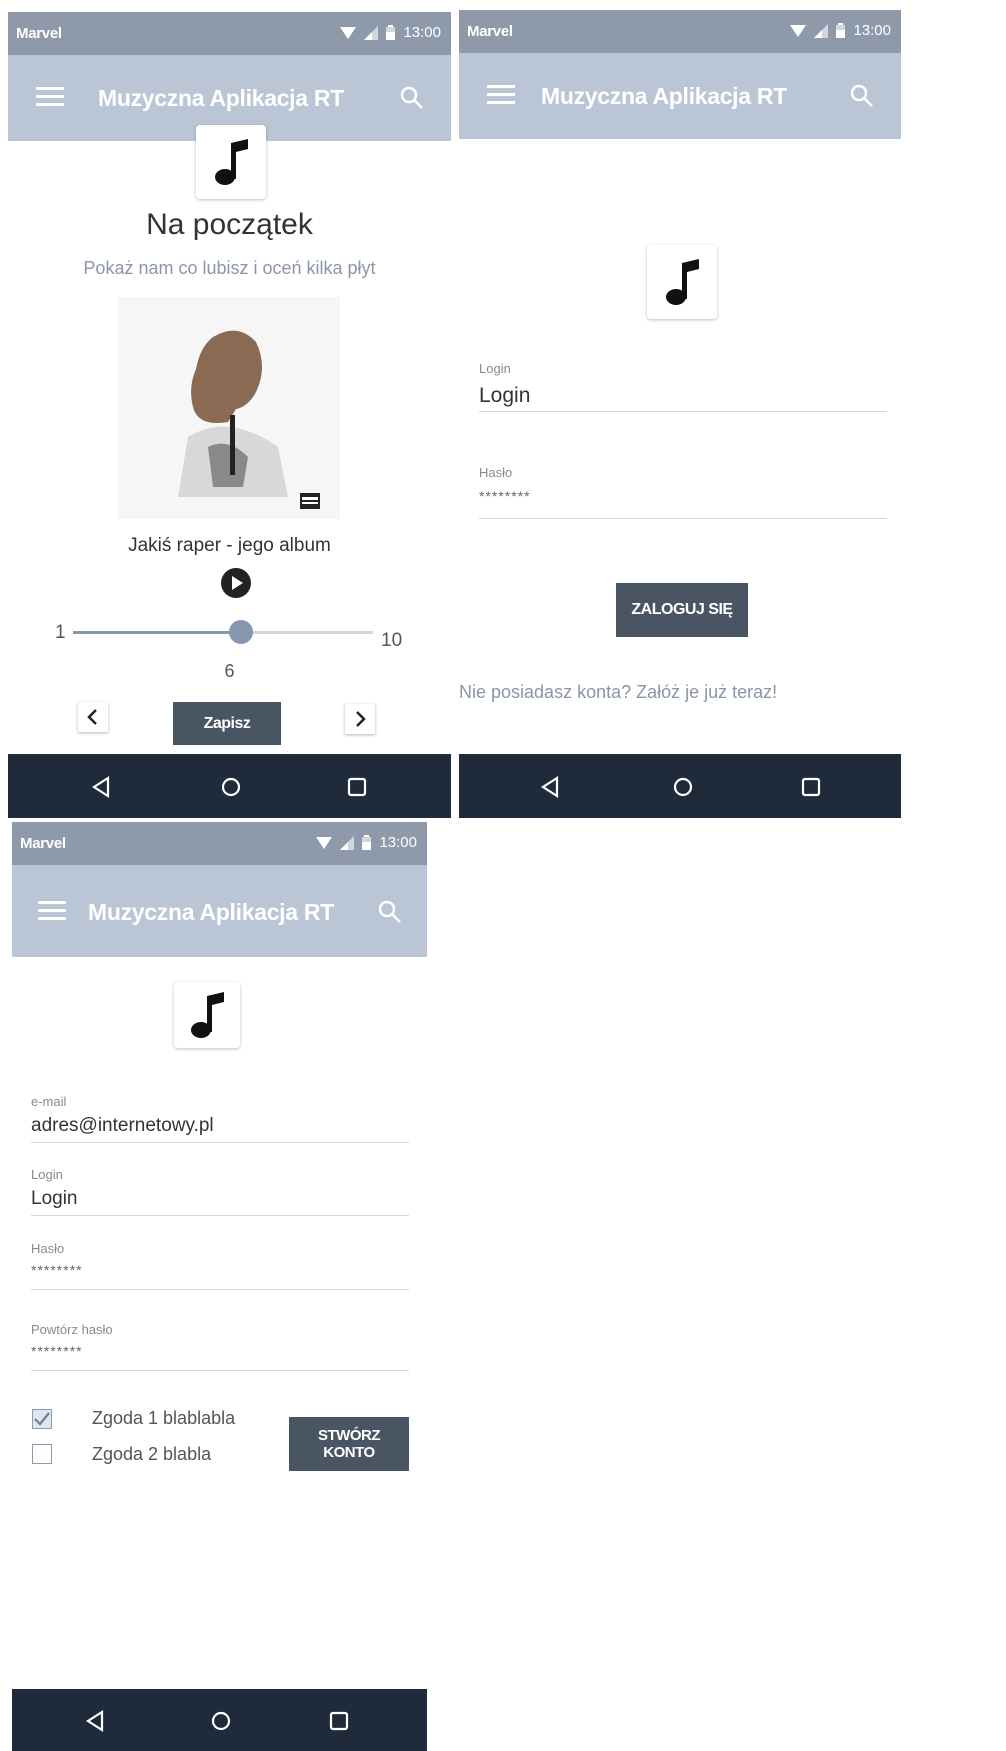  I want to click on chevron-right-icon, so click(361, 719).